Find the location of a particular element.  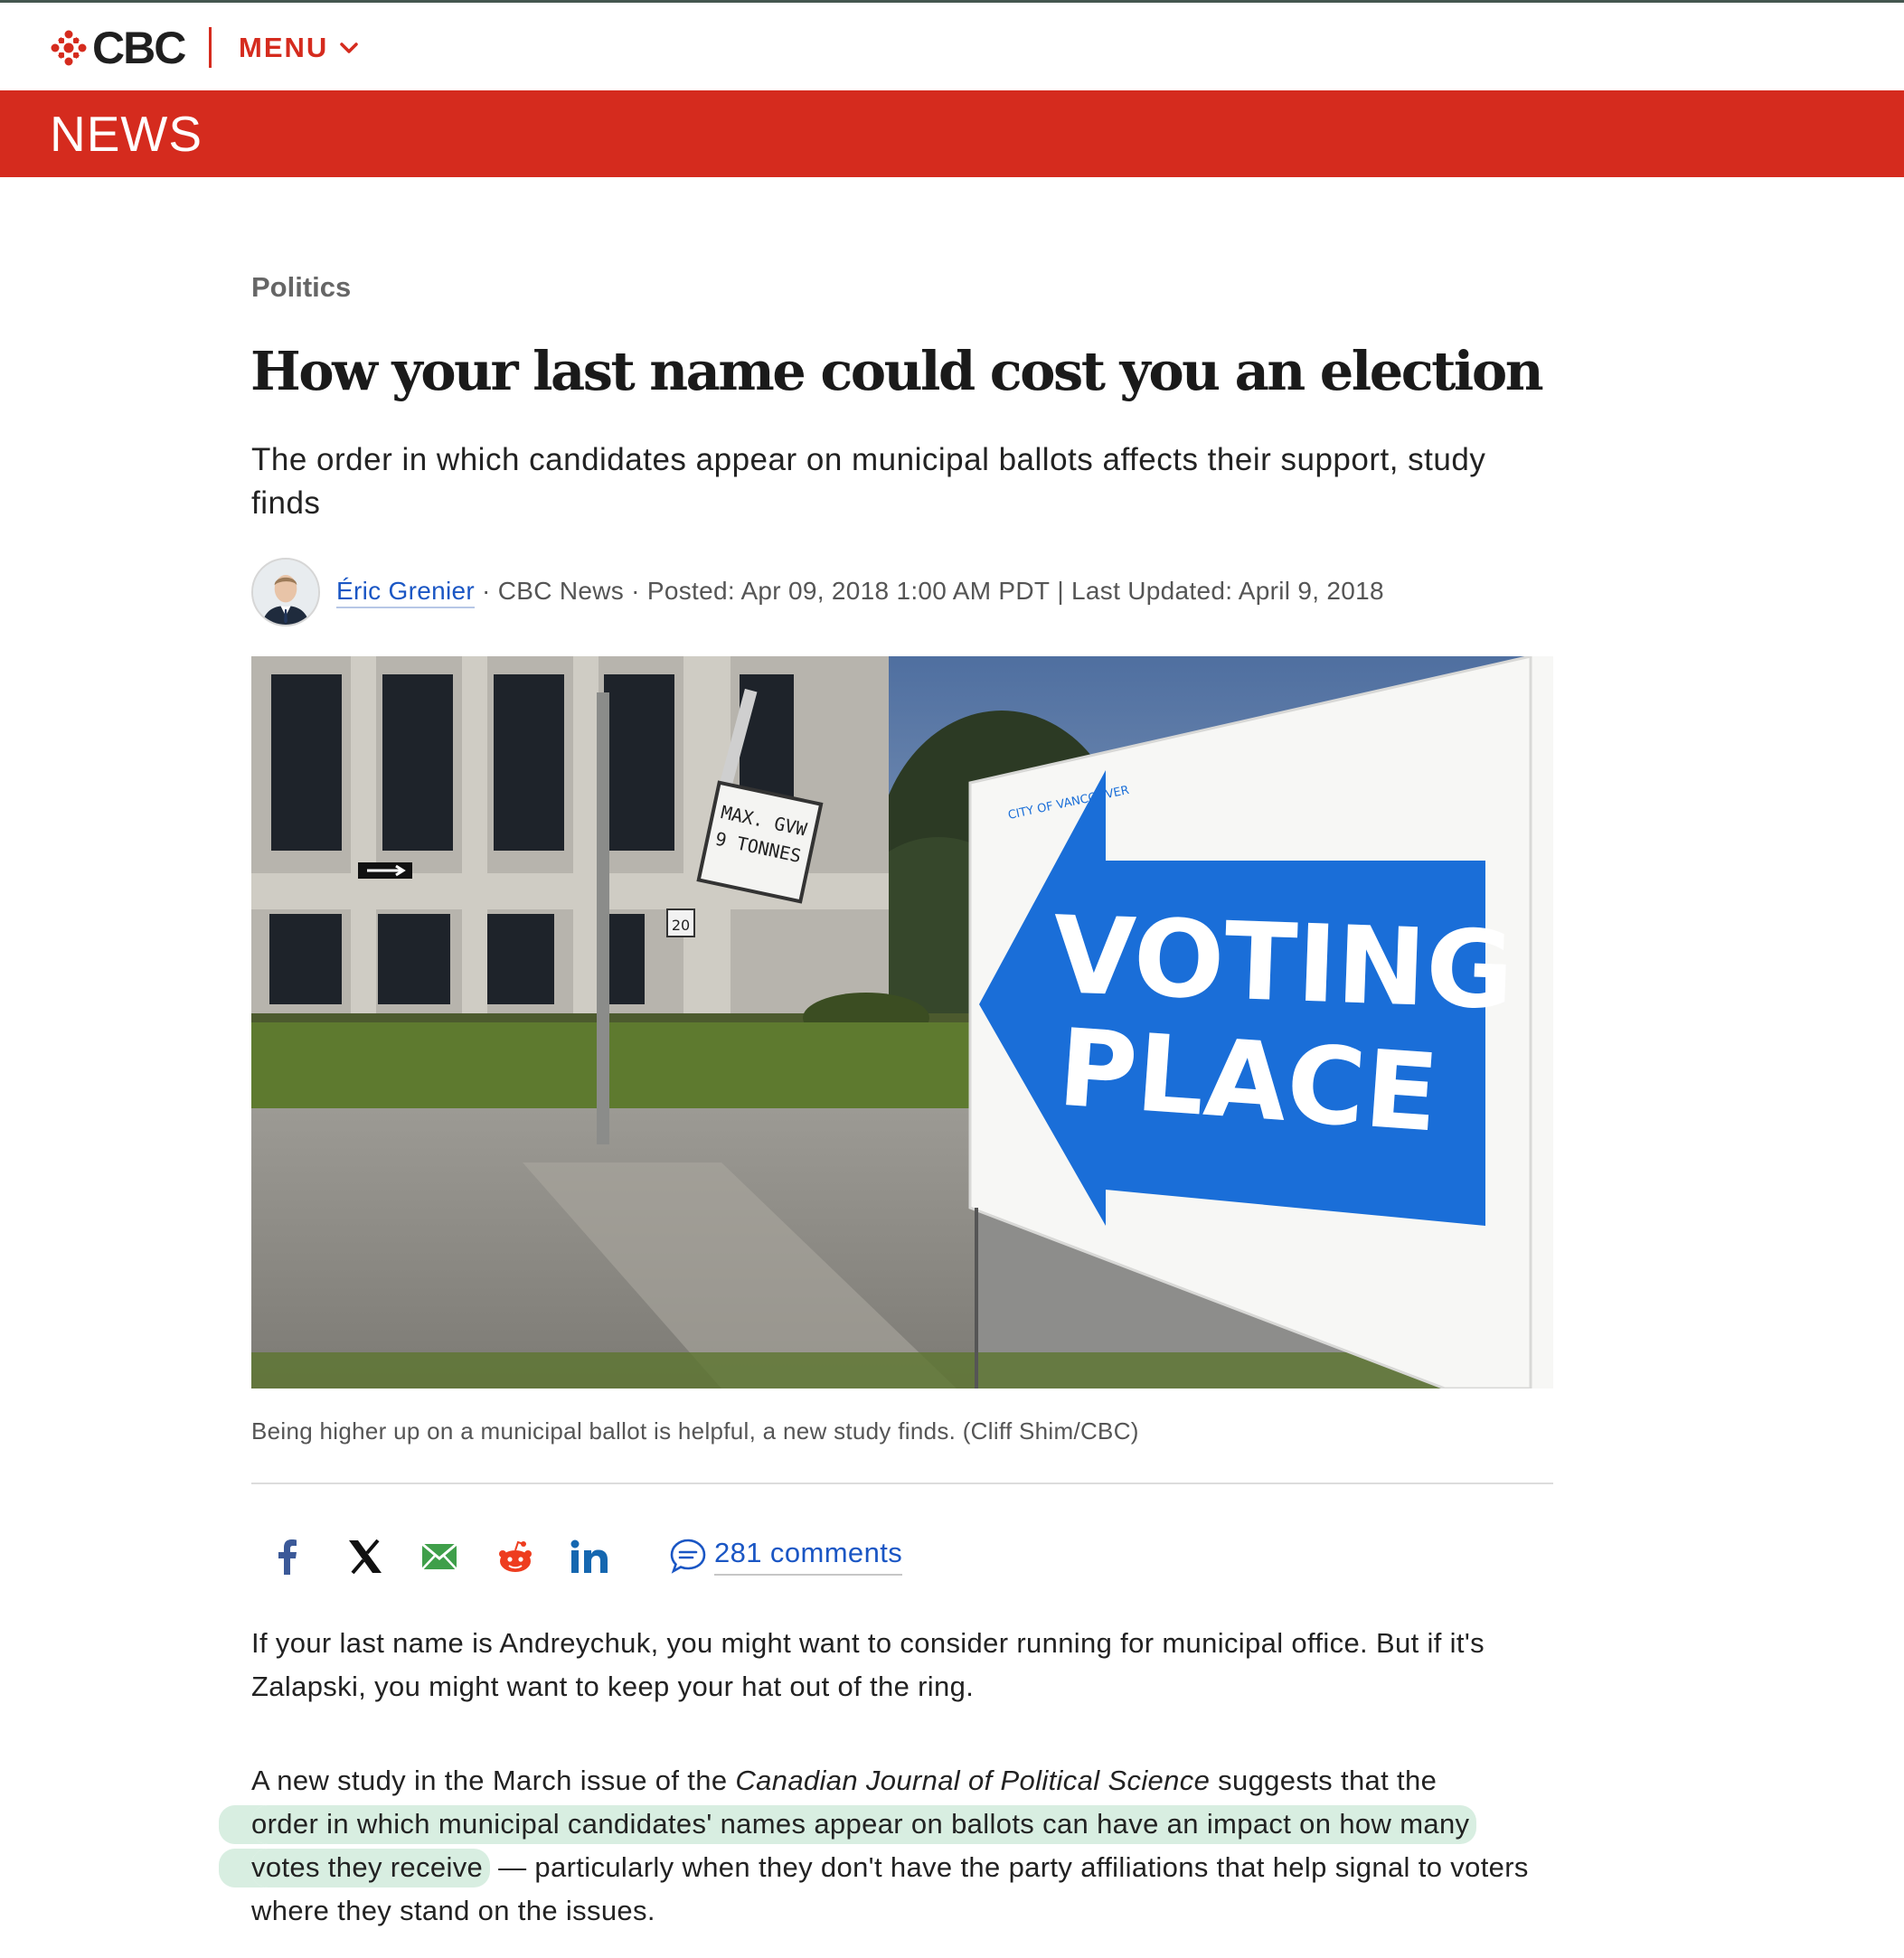

news-section-banner: NEWS is located at coordinates (952, 133).